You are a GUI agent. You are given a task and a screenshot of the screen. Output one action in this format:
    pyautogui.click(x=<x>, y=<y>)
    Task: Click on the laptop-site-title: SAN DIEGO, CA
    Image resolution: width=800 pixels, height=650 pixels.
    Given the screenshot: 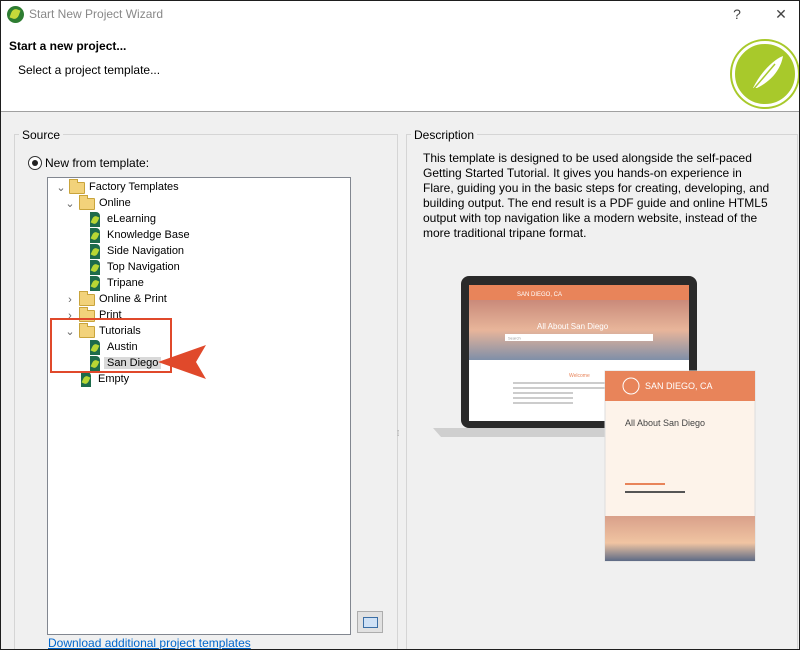 What is the action you would take?
    pyautogui.click(x=539, y=295)
    